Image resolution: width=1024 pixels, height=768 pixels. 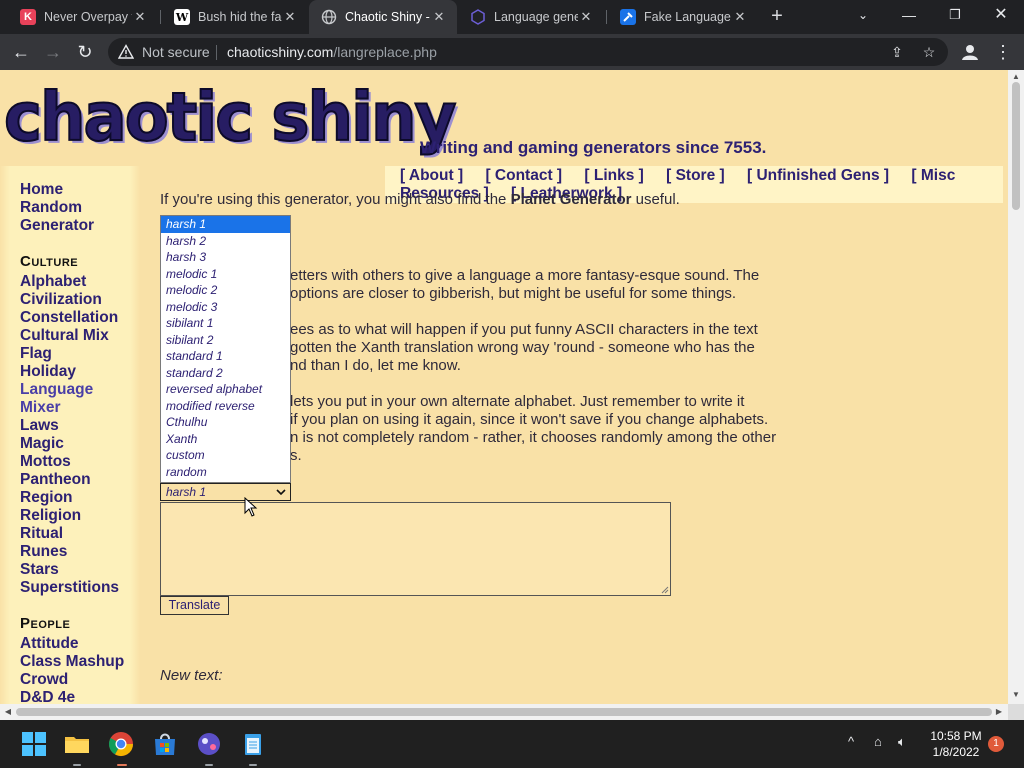 What do you see at coordinates (478, 17) in the screenshot?
I see `hexagon-icon` at bounding box center [478, 17].